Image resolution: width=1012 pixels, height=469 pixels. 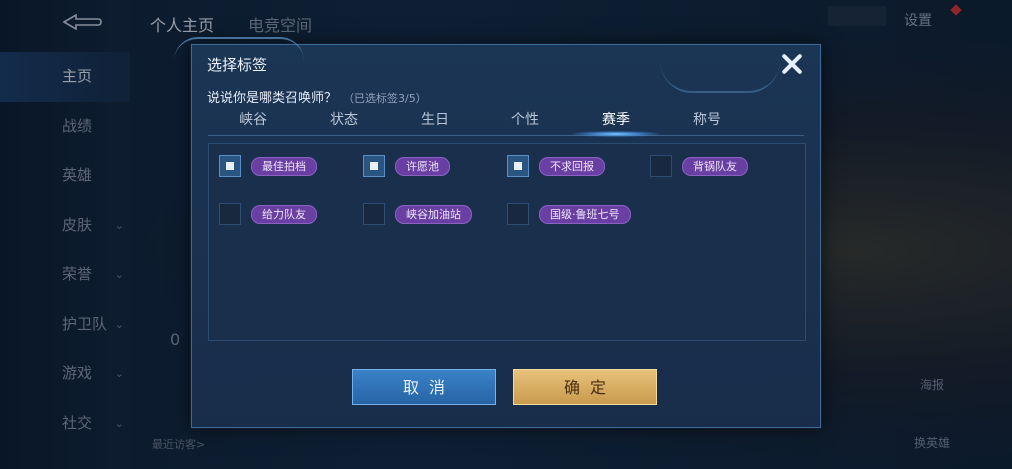 I want to click on tab-season: 赛季, so click(x=616, y=123).